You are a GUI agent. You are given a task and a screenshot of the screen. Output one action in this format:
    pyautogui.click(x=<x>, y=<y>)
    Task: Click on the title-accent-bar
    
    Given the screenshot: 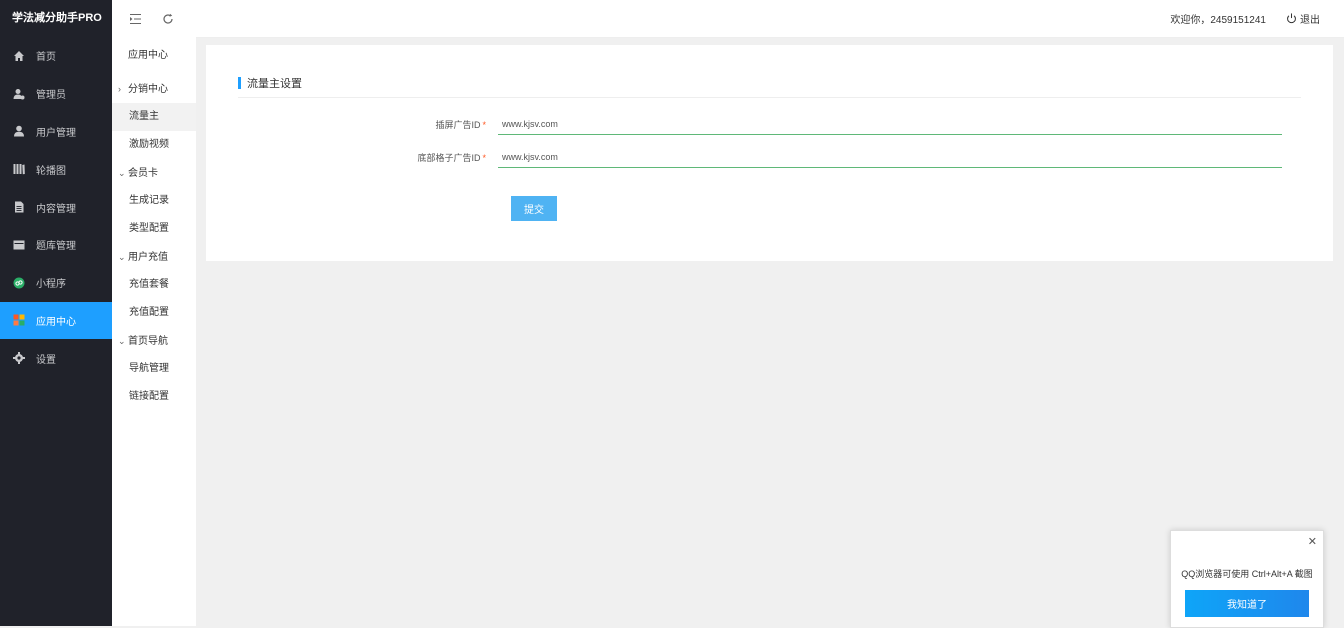 What is the action you would take?
    pyautogui.click(x=239, y=83)
    